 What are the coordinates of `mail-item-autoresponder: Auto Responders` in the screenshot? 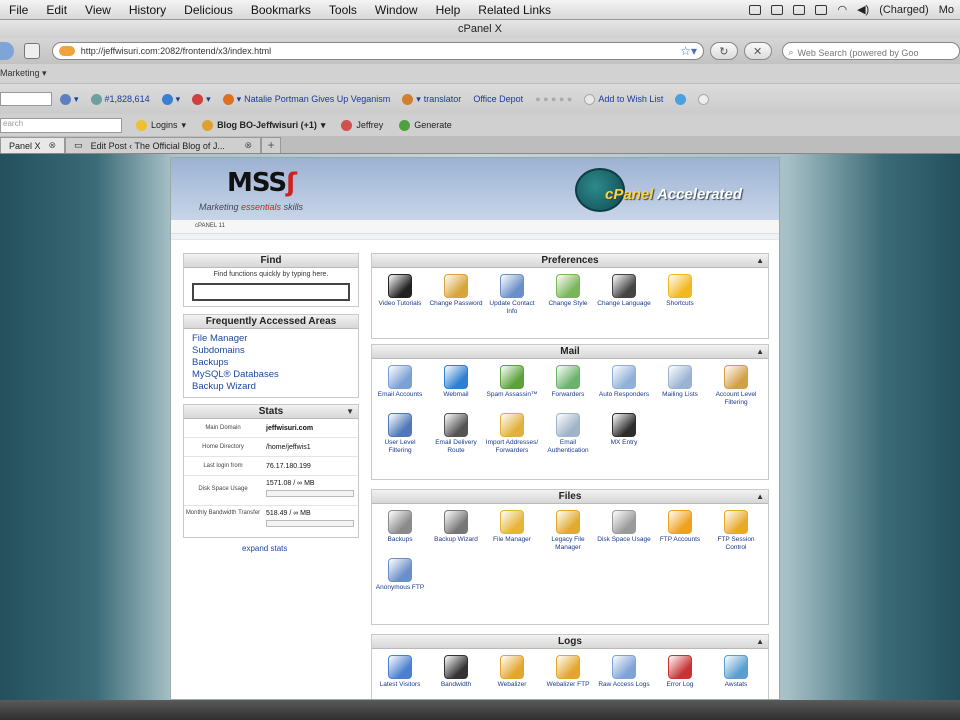 It's located at (624, 386).